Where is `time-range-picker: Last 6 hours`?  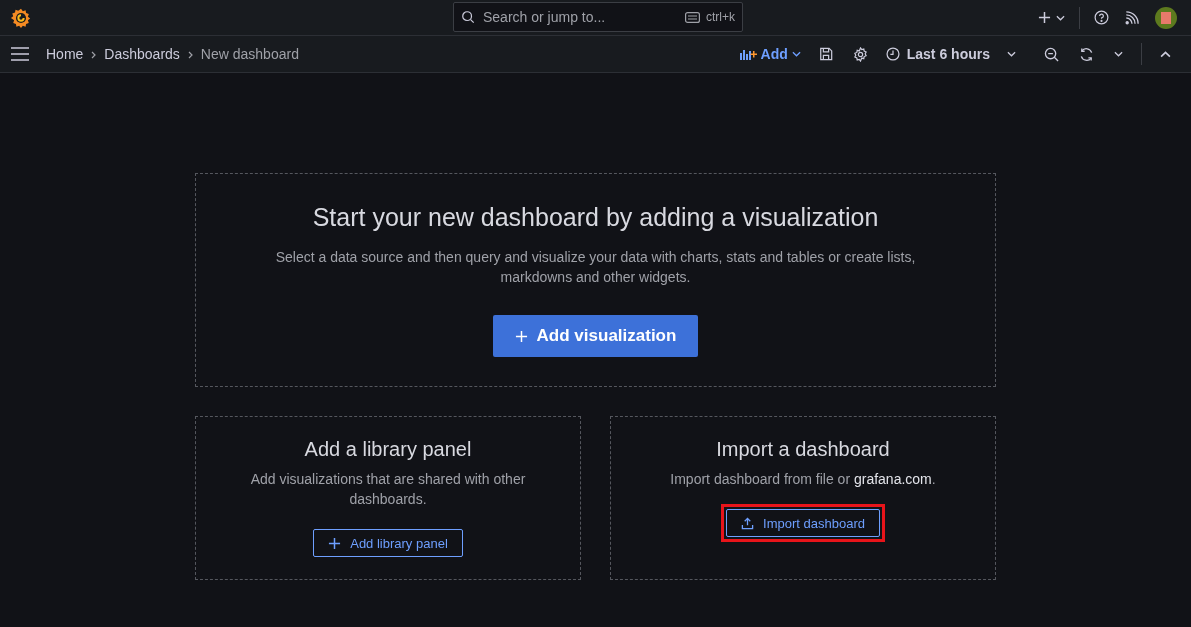 time-range-picker: Last 6 hours is located at coordinates (955, 54).